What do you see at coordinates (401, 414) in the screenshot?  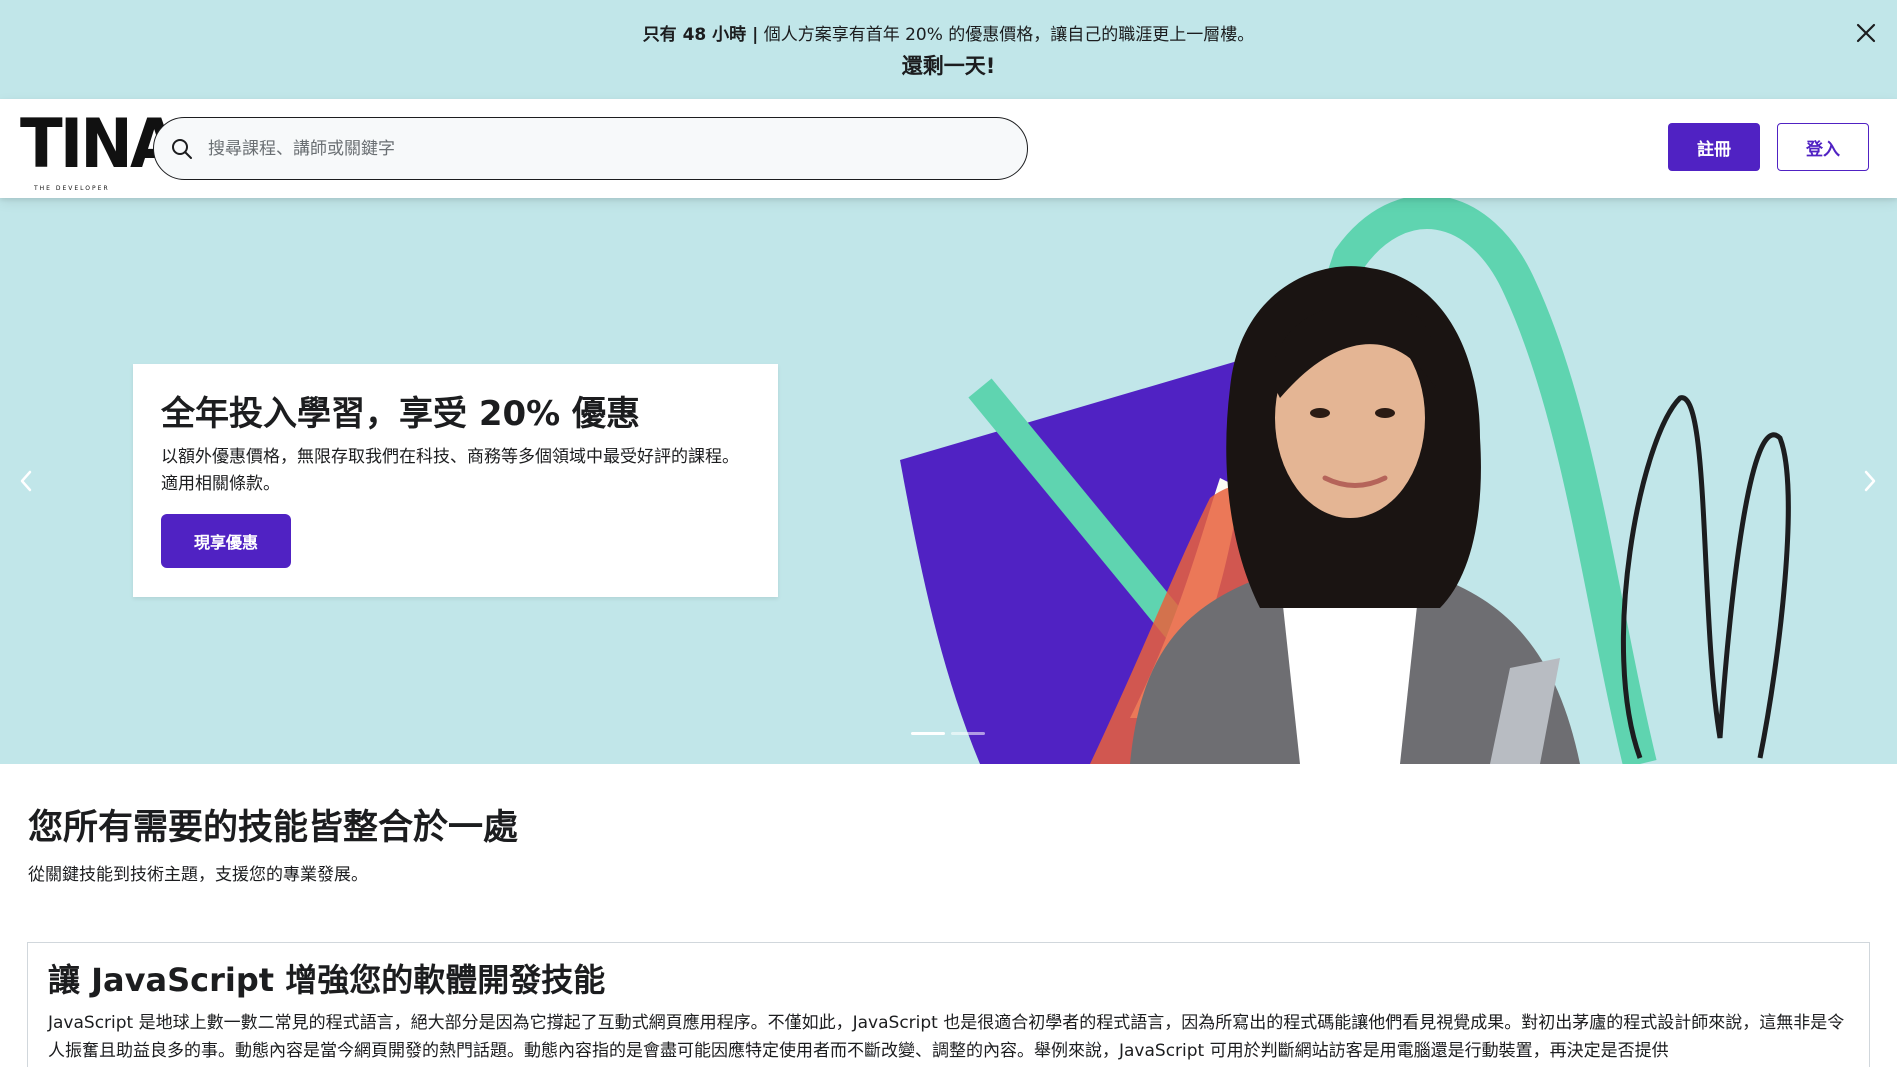 I see `hero-title: 全年投入學習，享受 20% 優惠` at bounding box center [401, 414].